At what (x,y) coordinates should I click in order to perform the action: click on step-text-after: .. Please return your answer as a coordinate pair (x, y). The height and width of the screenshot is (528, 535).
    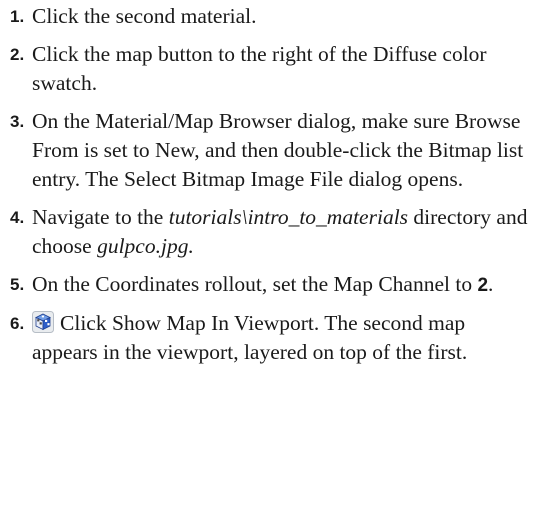
    Looking at the image, I should click on (491, 284).